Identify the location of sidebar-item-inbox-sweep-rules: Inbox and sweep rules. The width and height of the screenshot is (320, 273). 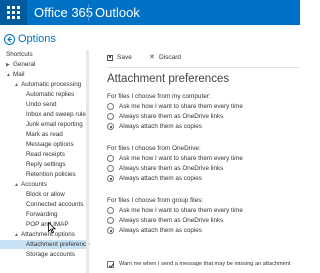
(57, 114).